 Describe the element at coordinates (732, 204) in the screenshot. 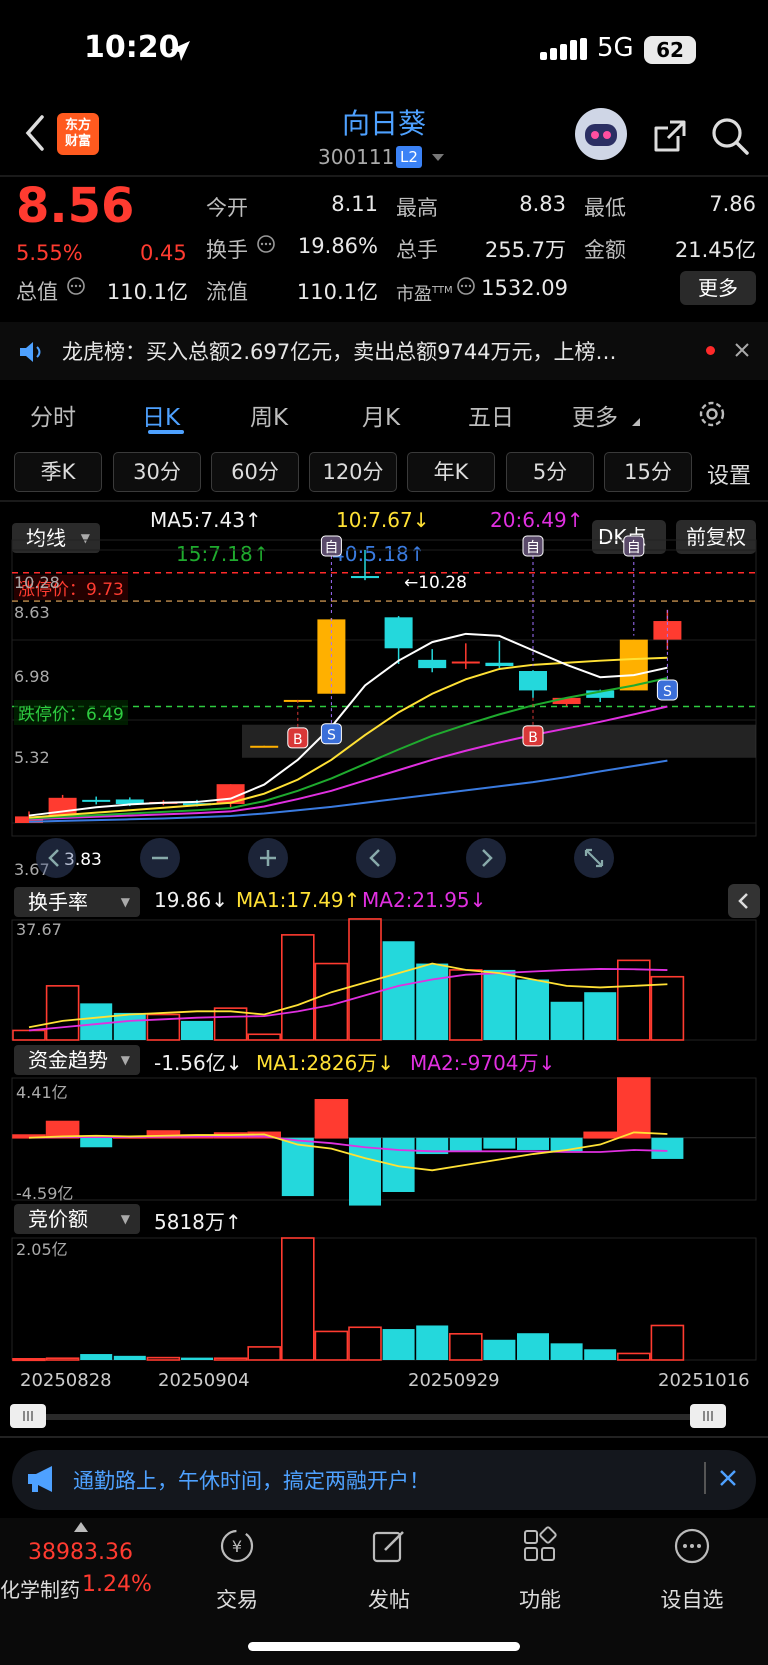

I see `low-value: 7.86` at that location.